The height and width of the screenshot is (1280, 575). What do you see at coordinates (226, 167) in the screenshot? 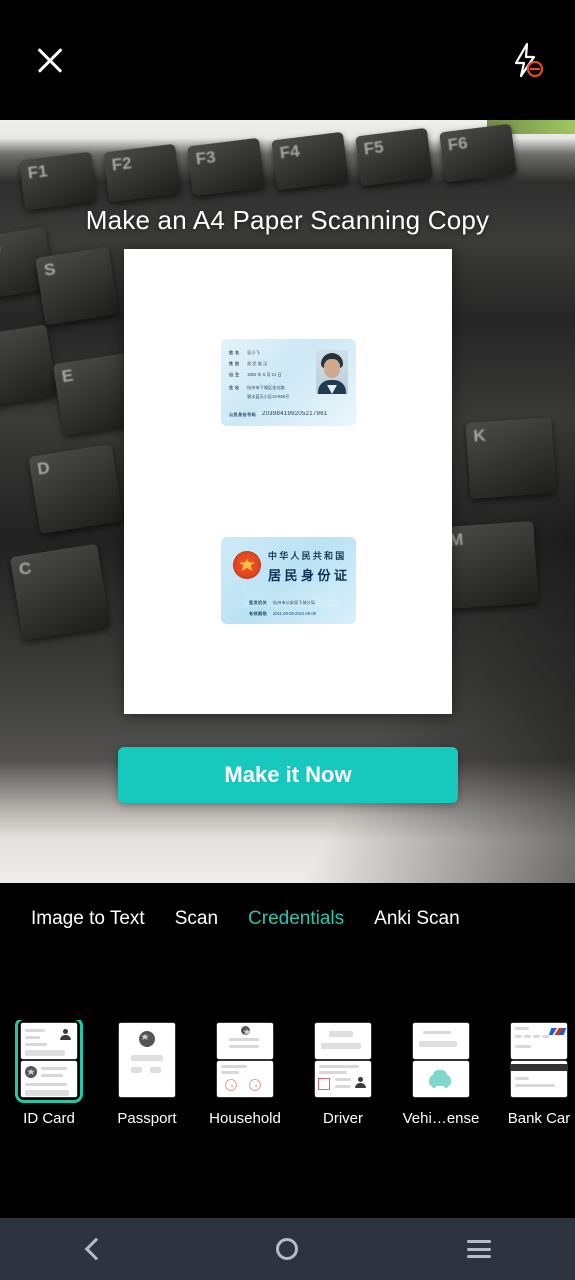
I see `keycap: F3` at bounding box center [226, 167].